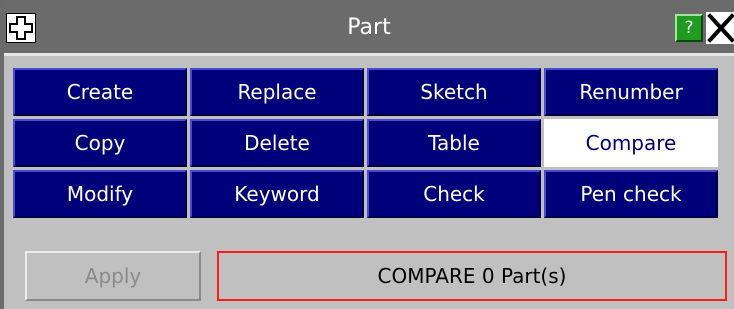 This screenshot has width=734, height=309. I want to click on create-button: Create, so click(100, 92).